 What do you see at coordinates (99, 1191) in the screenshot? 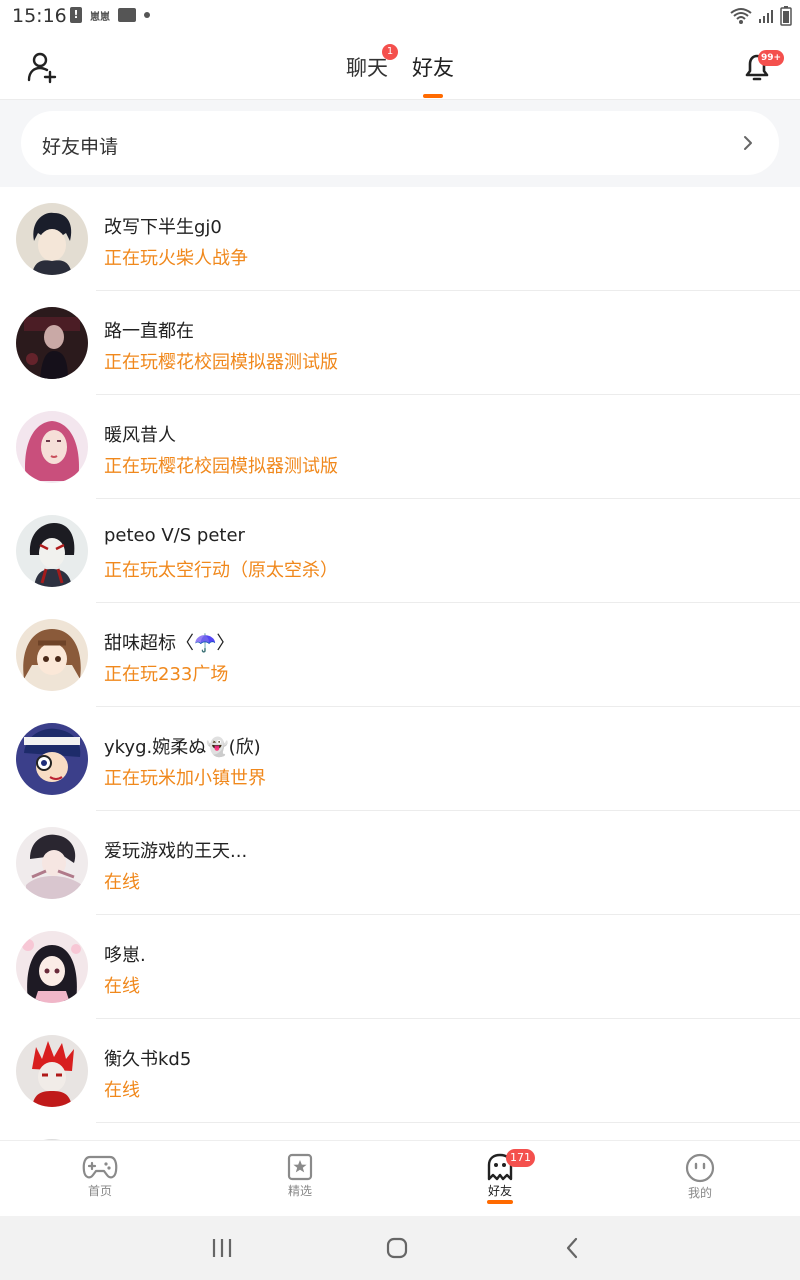
I see `nav-home-label: 首页` at bounding box center [99, 1191].